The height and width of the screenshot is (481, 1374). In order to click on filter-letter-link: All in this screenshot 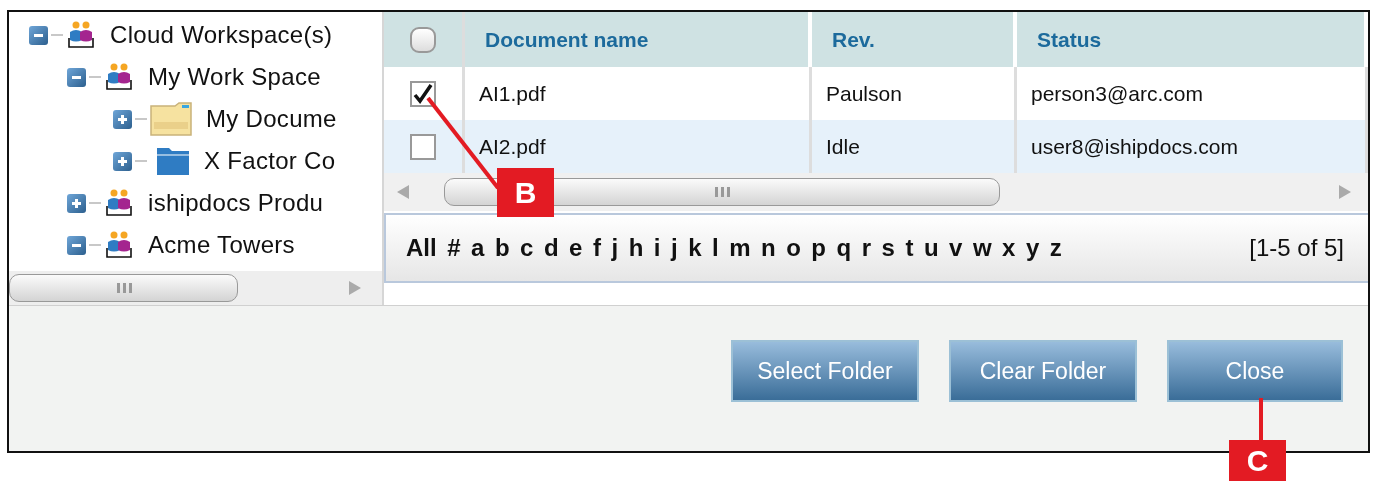, I will do `click(421, 248)`.